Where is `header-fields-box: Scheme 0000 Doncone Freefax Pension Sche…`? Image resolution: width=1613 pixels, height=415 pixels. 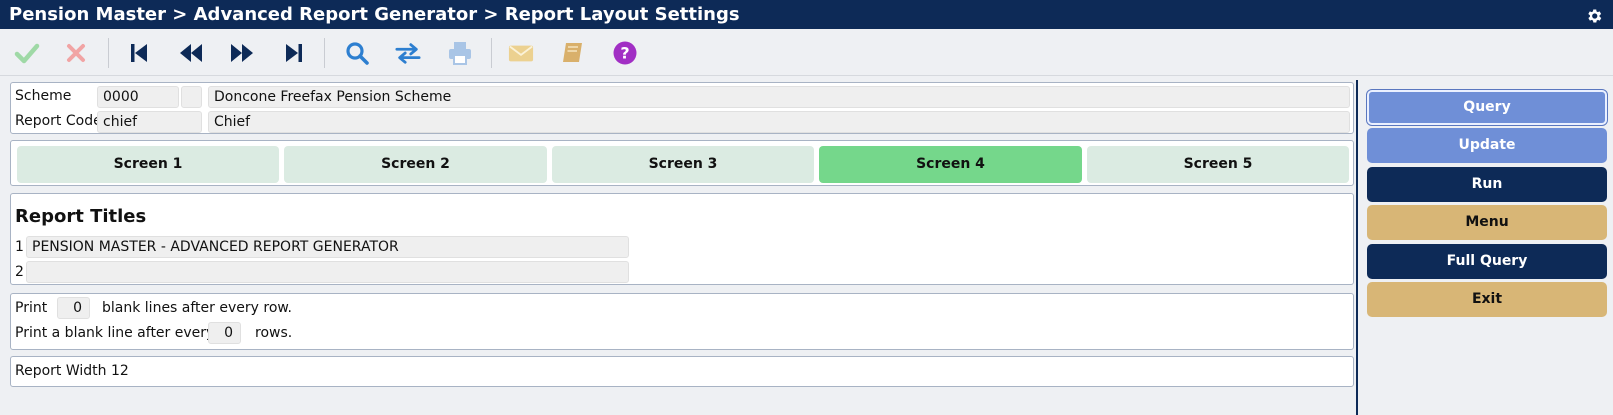
header-fields-box: Scheme 0000 Doncone Freefax Pension Sche… is located at coordinates (682, 108).